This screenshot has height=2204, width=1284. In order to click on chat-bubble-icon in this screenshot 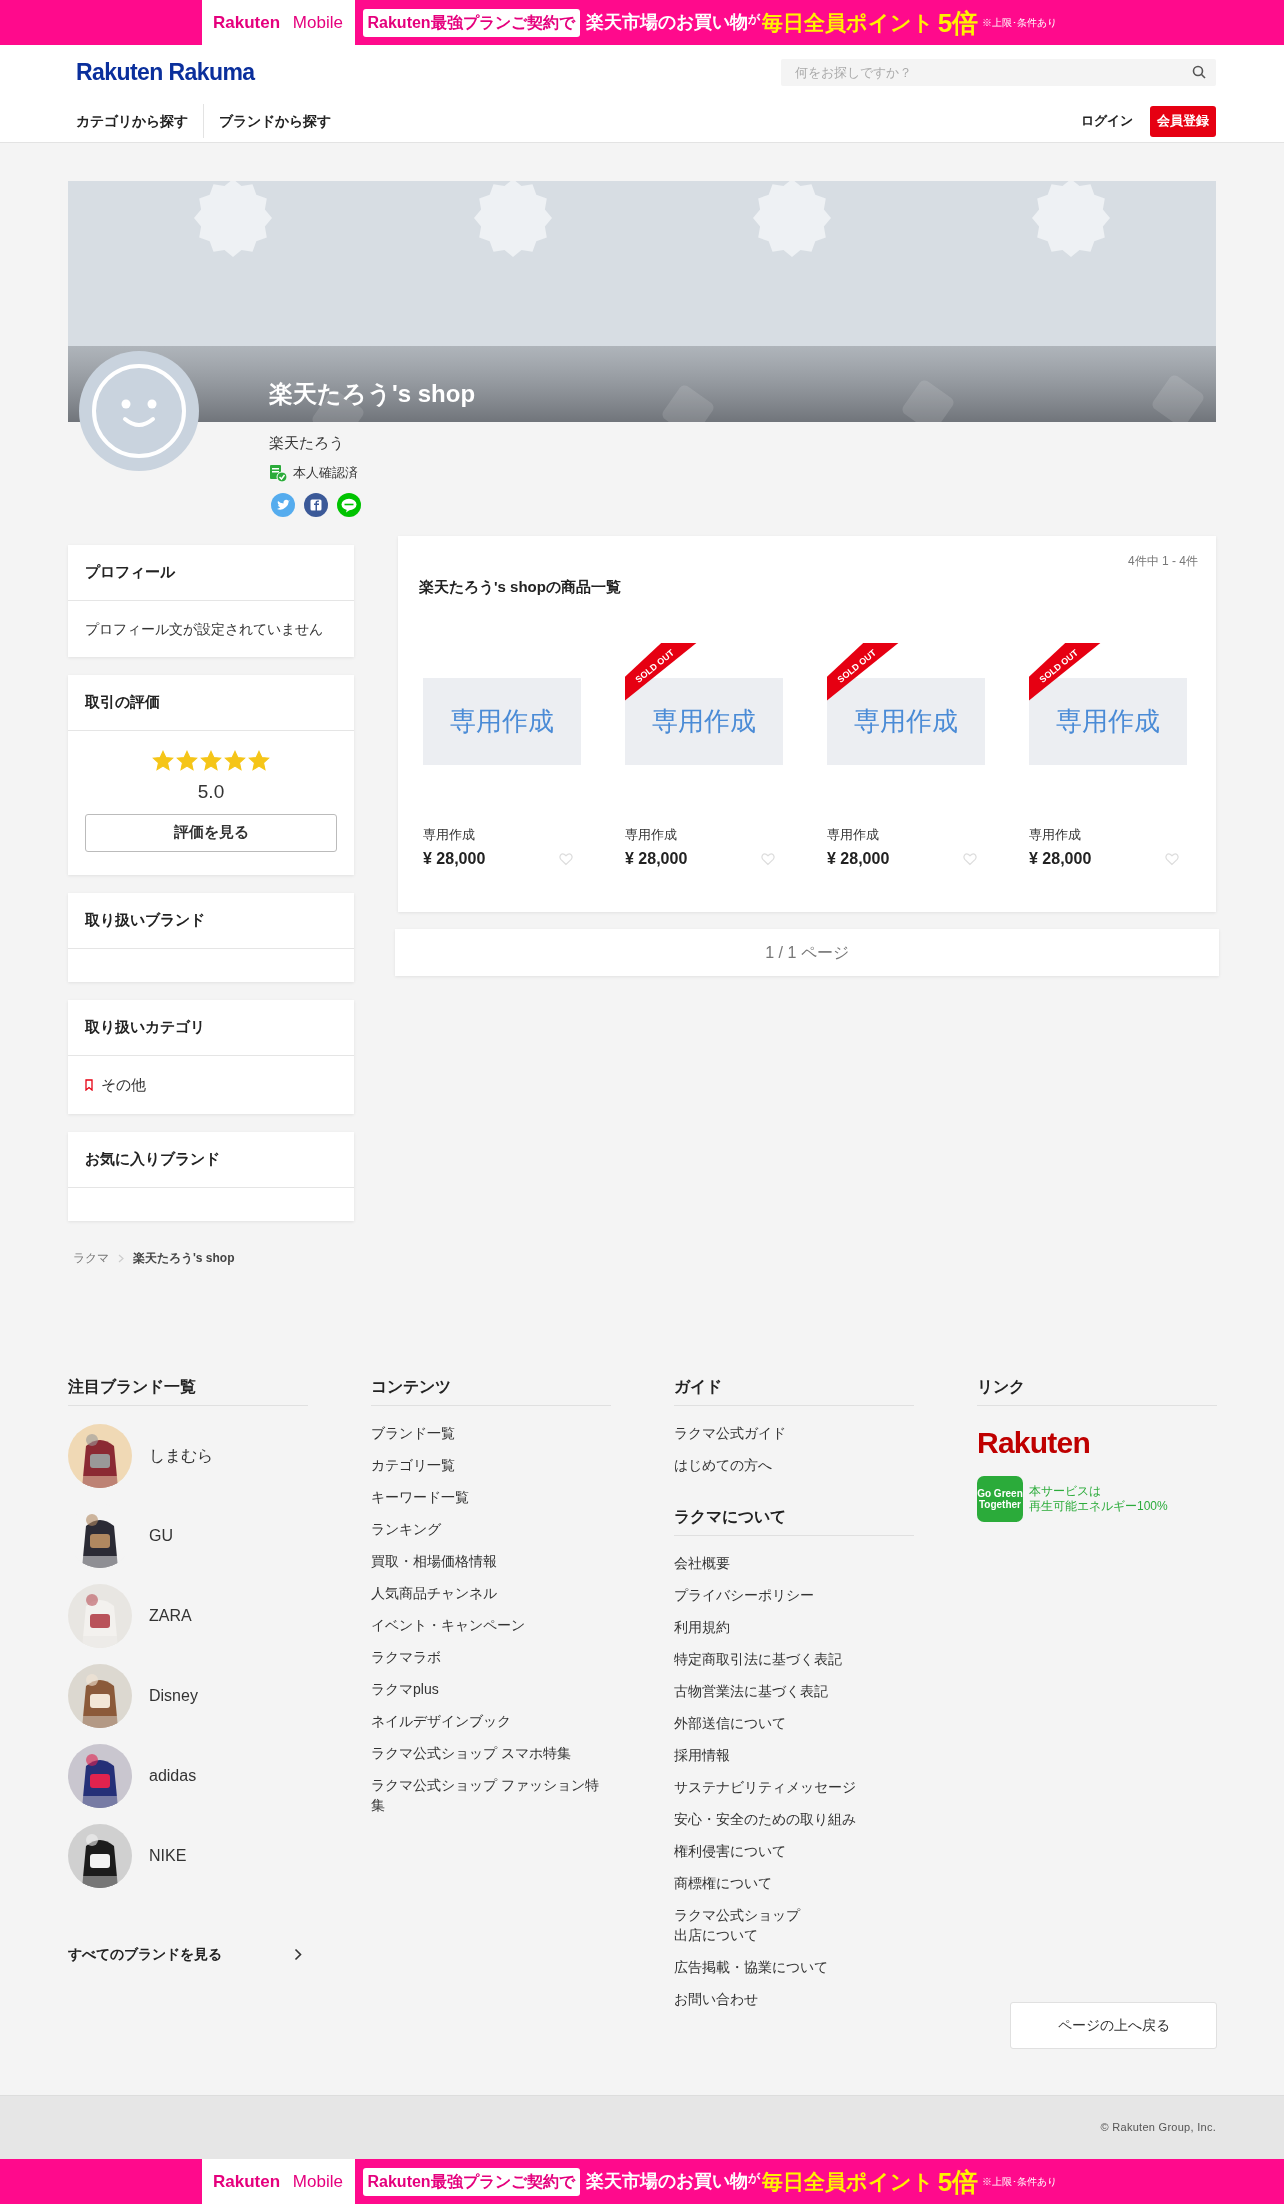, I will do `click(349, 504)`.